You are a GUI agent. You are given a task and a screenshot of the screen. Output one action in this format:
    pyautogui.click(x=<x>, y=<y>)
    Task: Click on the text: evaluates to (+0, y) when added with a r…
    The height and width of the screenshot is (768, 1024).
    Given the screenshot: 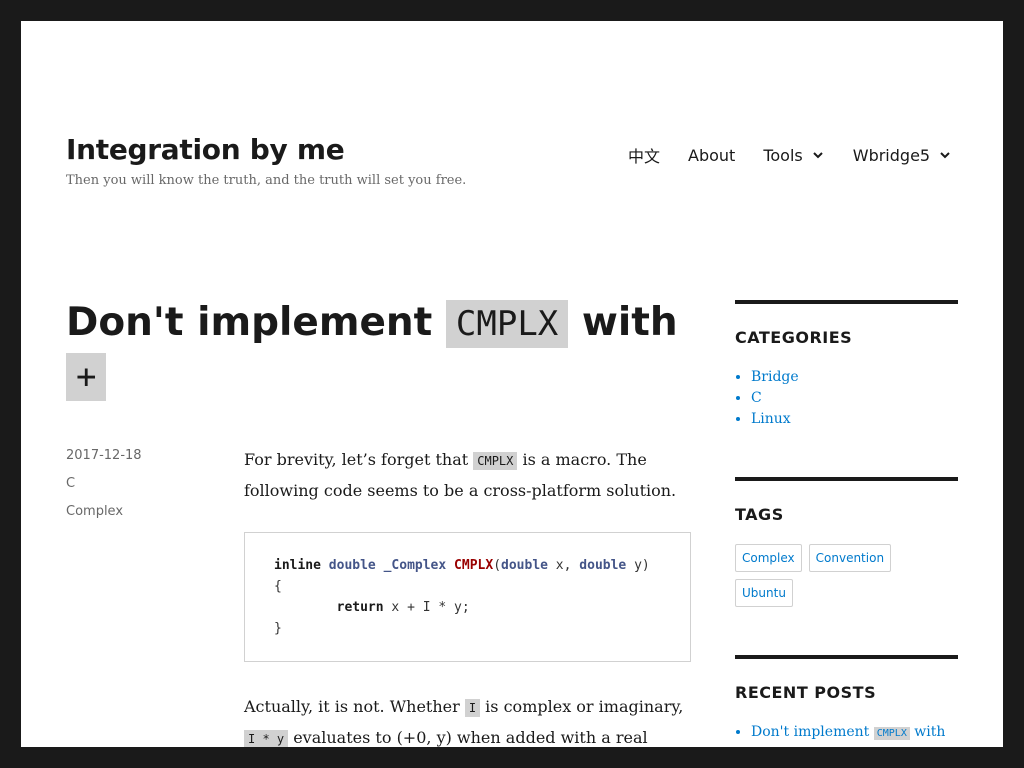 What is the action you would take?
    pyautogui.click(x=470, y=737)
    